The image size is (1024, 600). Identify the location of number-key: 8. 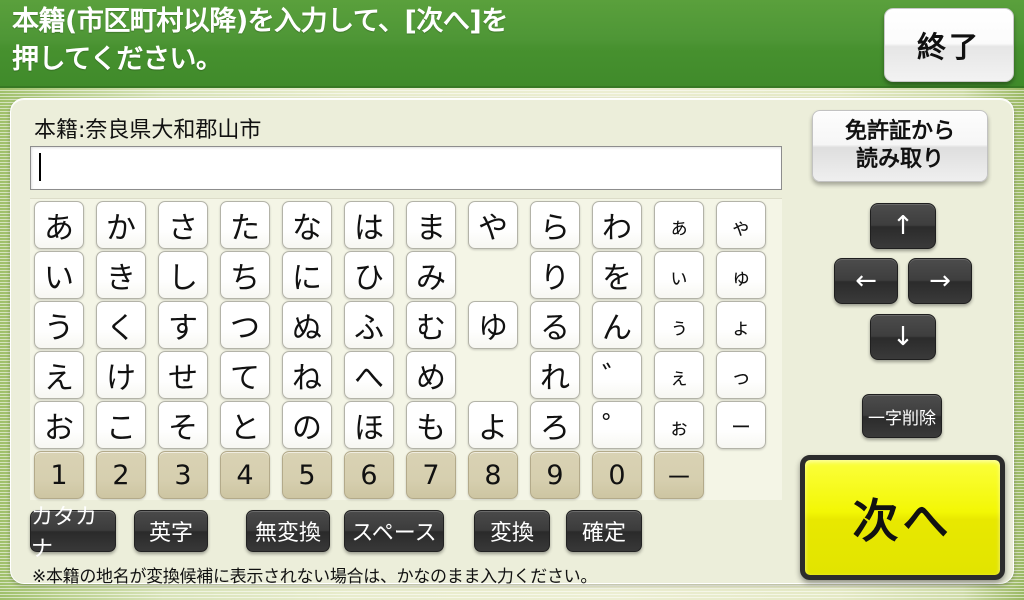
(493, 475).